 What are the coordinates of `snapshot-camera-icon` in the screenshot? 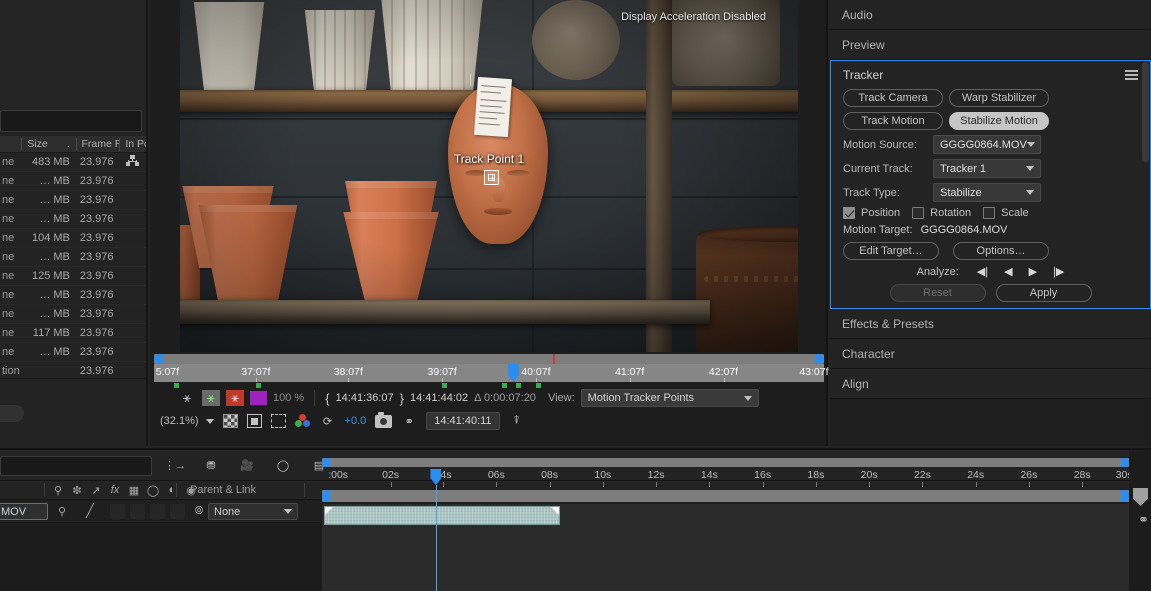 It's located at (384, 419).